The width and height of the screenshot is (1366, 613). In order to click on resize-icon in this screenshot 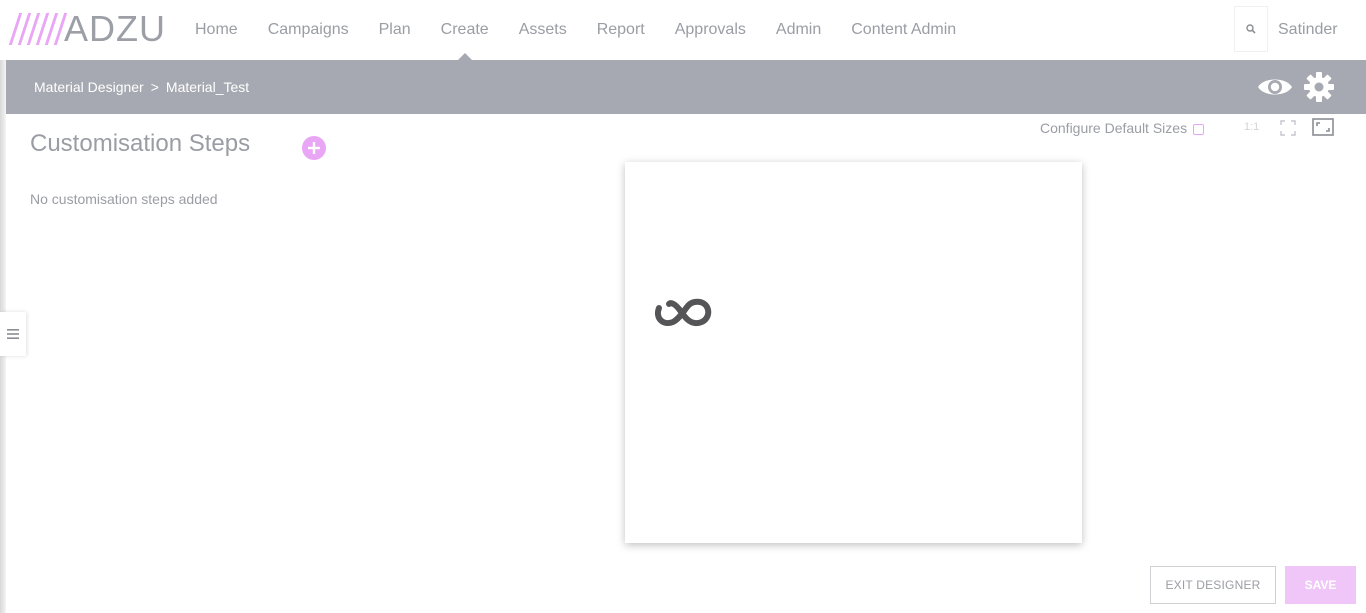, I will do `click(1323, 127)`.